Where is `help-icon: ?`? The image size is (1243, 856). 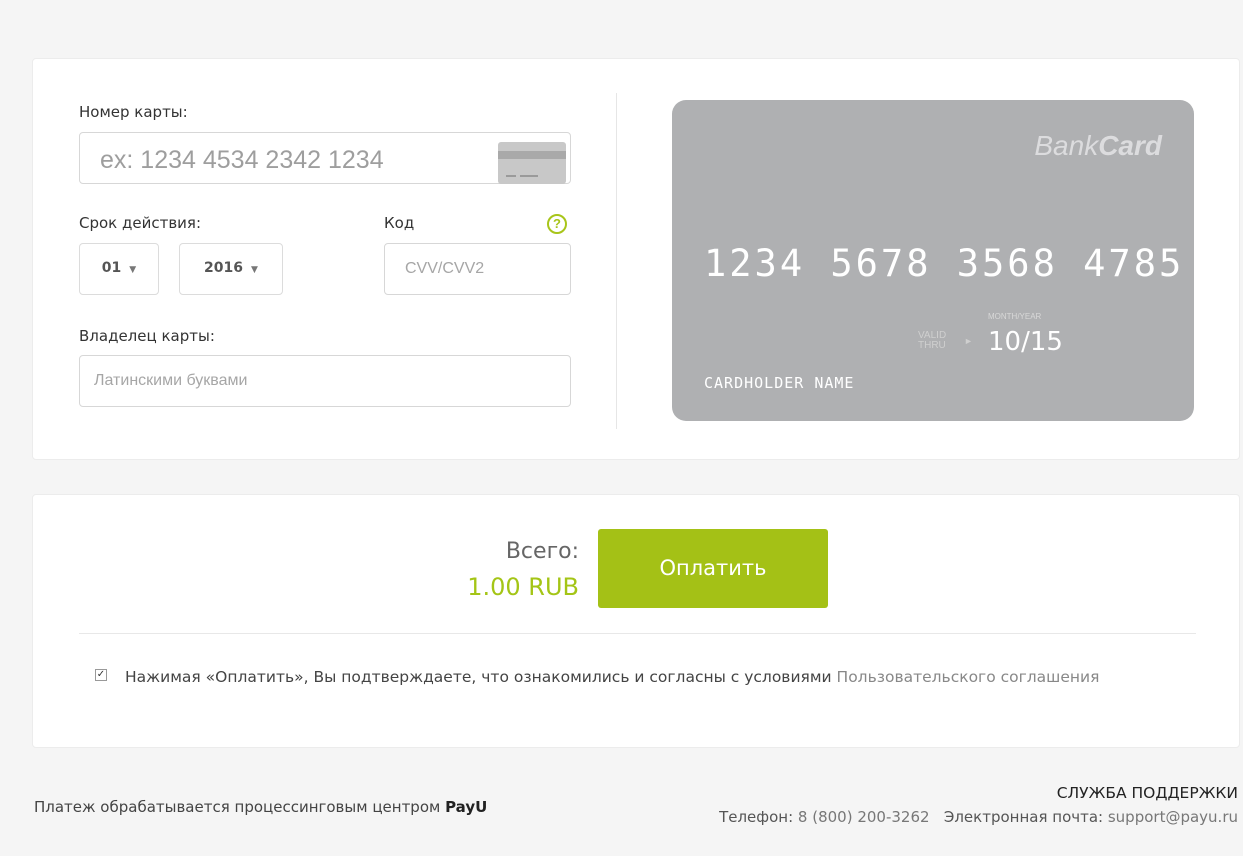
help-icon: ? is located at coordinates (557, 224).